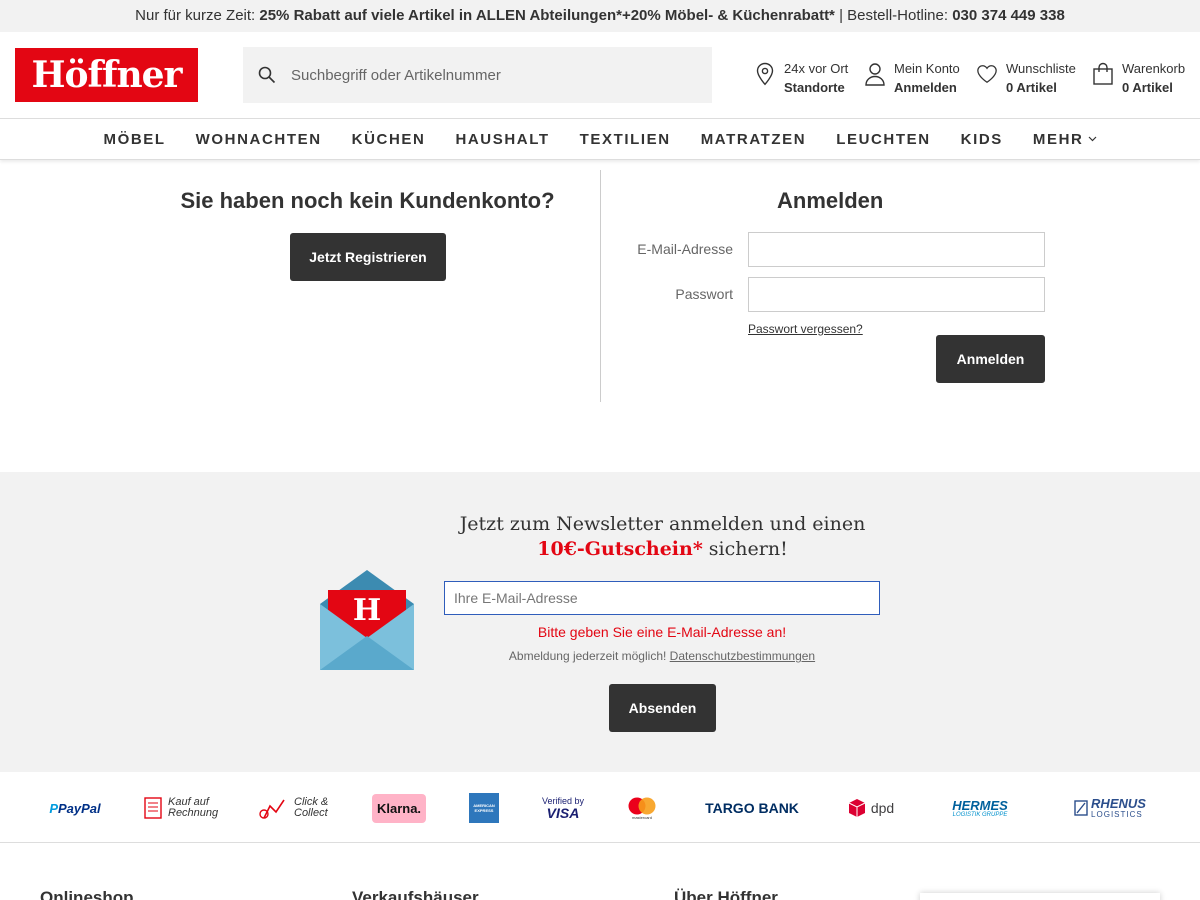 Image resolution: width=1200 pixels, height=900 pixels. I want to click on wishlist-line1: Wunschliste, so click(1041, 68).